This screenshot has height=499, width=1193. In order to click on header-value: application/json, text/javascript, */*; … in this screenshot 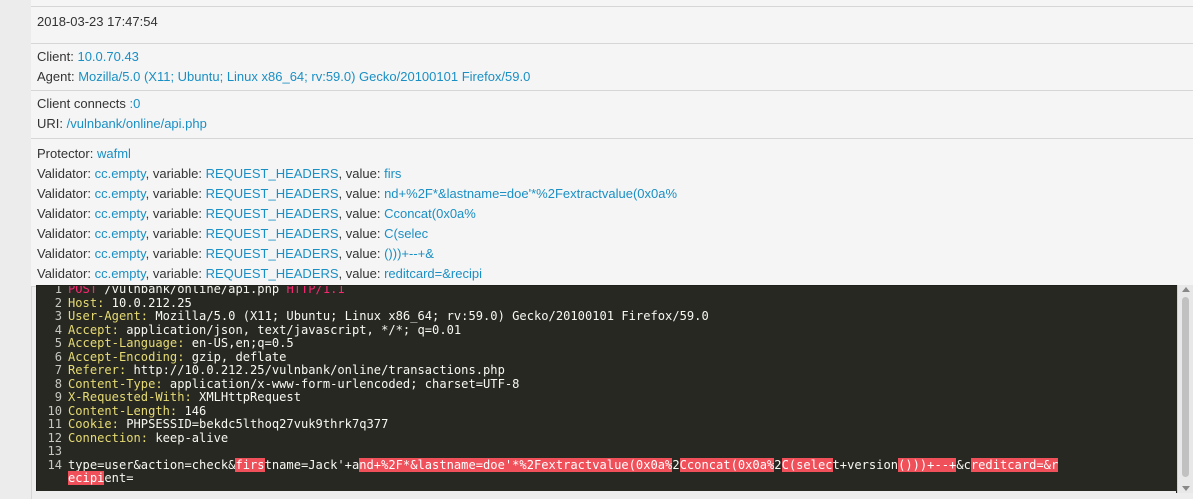, I will do `click(290, 329)`.